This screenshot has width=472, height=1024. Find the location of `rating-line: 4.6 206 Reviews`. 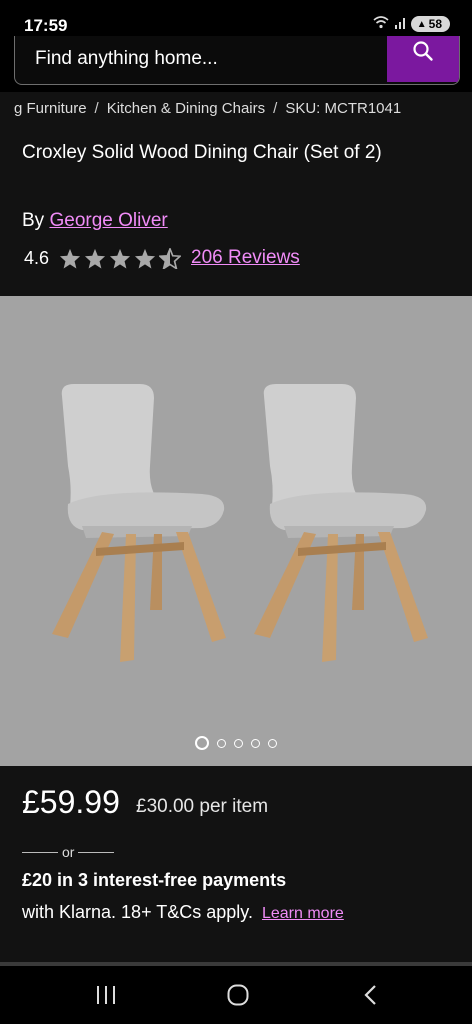

rating-line: 4.6 206 Reviews is located at coordinates (162, 258).